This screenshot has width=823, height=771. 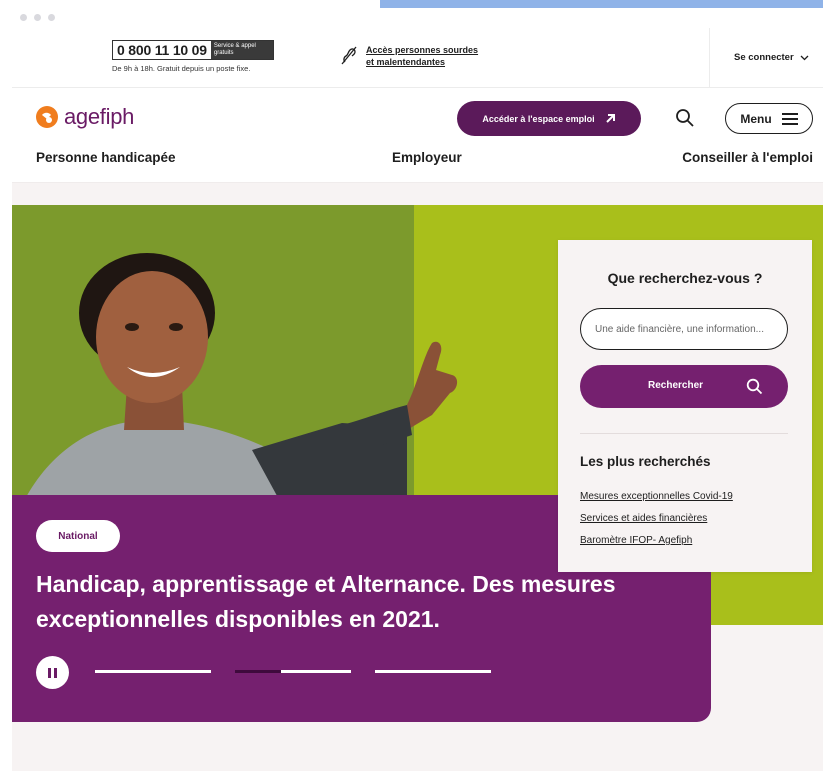 What do you see at coordinates (258, 671) in the screenshot?
I see `slide-progress` at bounding box center [258, 671].